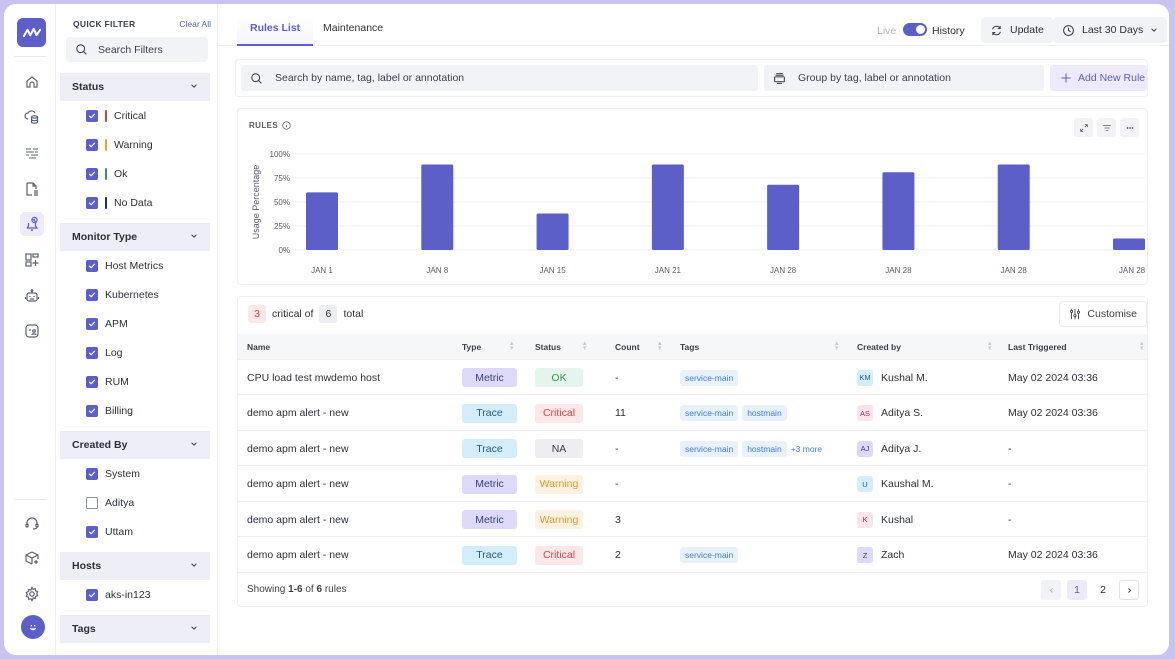  Describe the element at coordinates (32, 117) in the screenshot. I see `cloud-database-icon` at that location.